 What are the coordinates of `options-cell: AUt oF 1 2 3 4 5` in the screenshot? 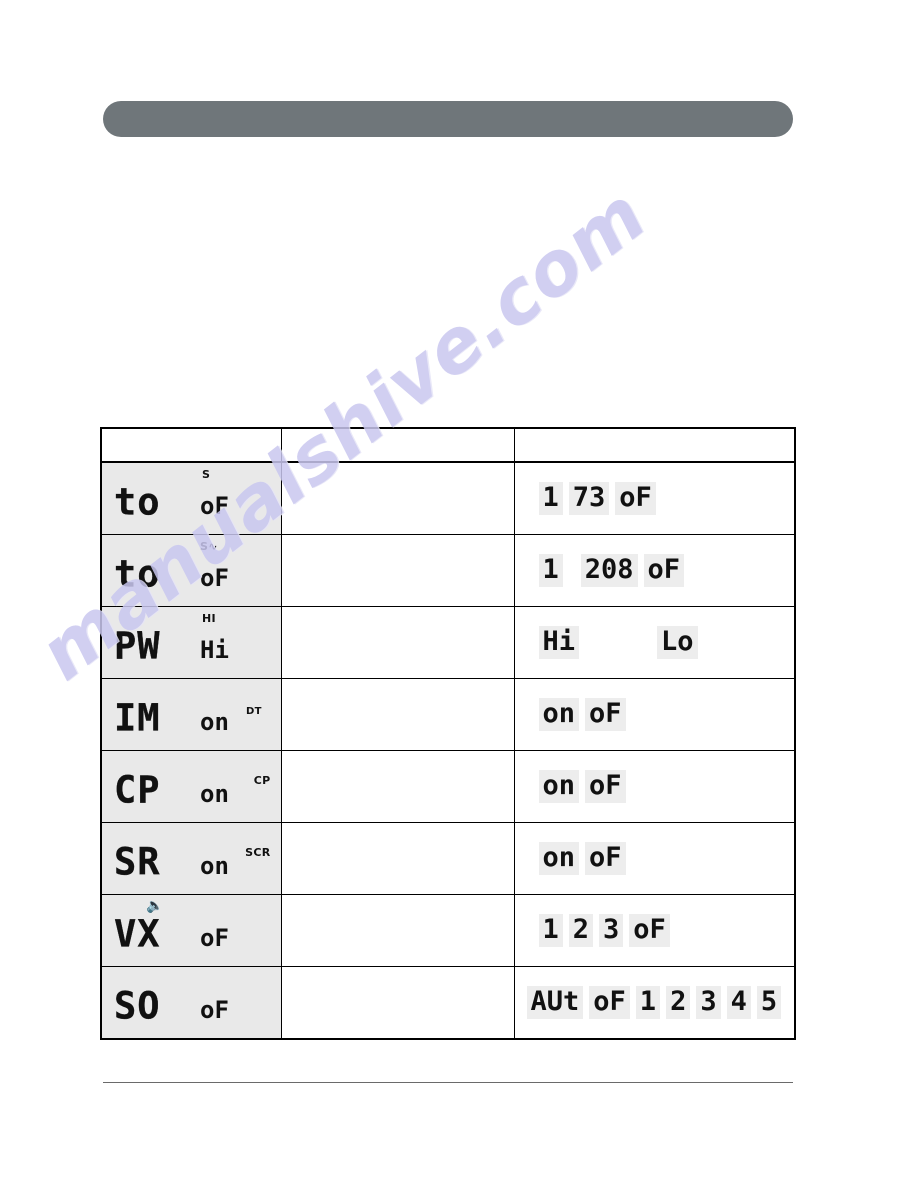 It's located at (654, 1003).